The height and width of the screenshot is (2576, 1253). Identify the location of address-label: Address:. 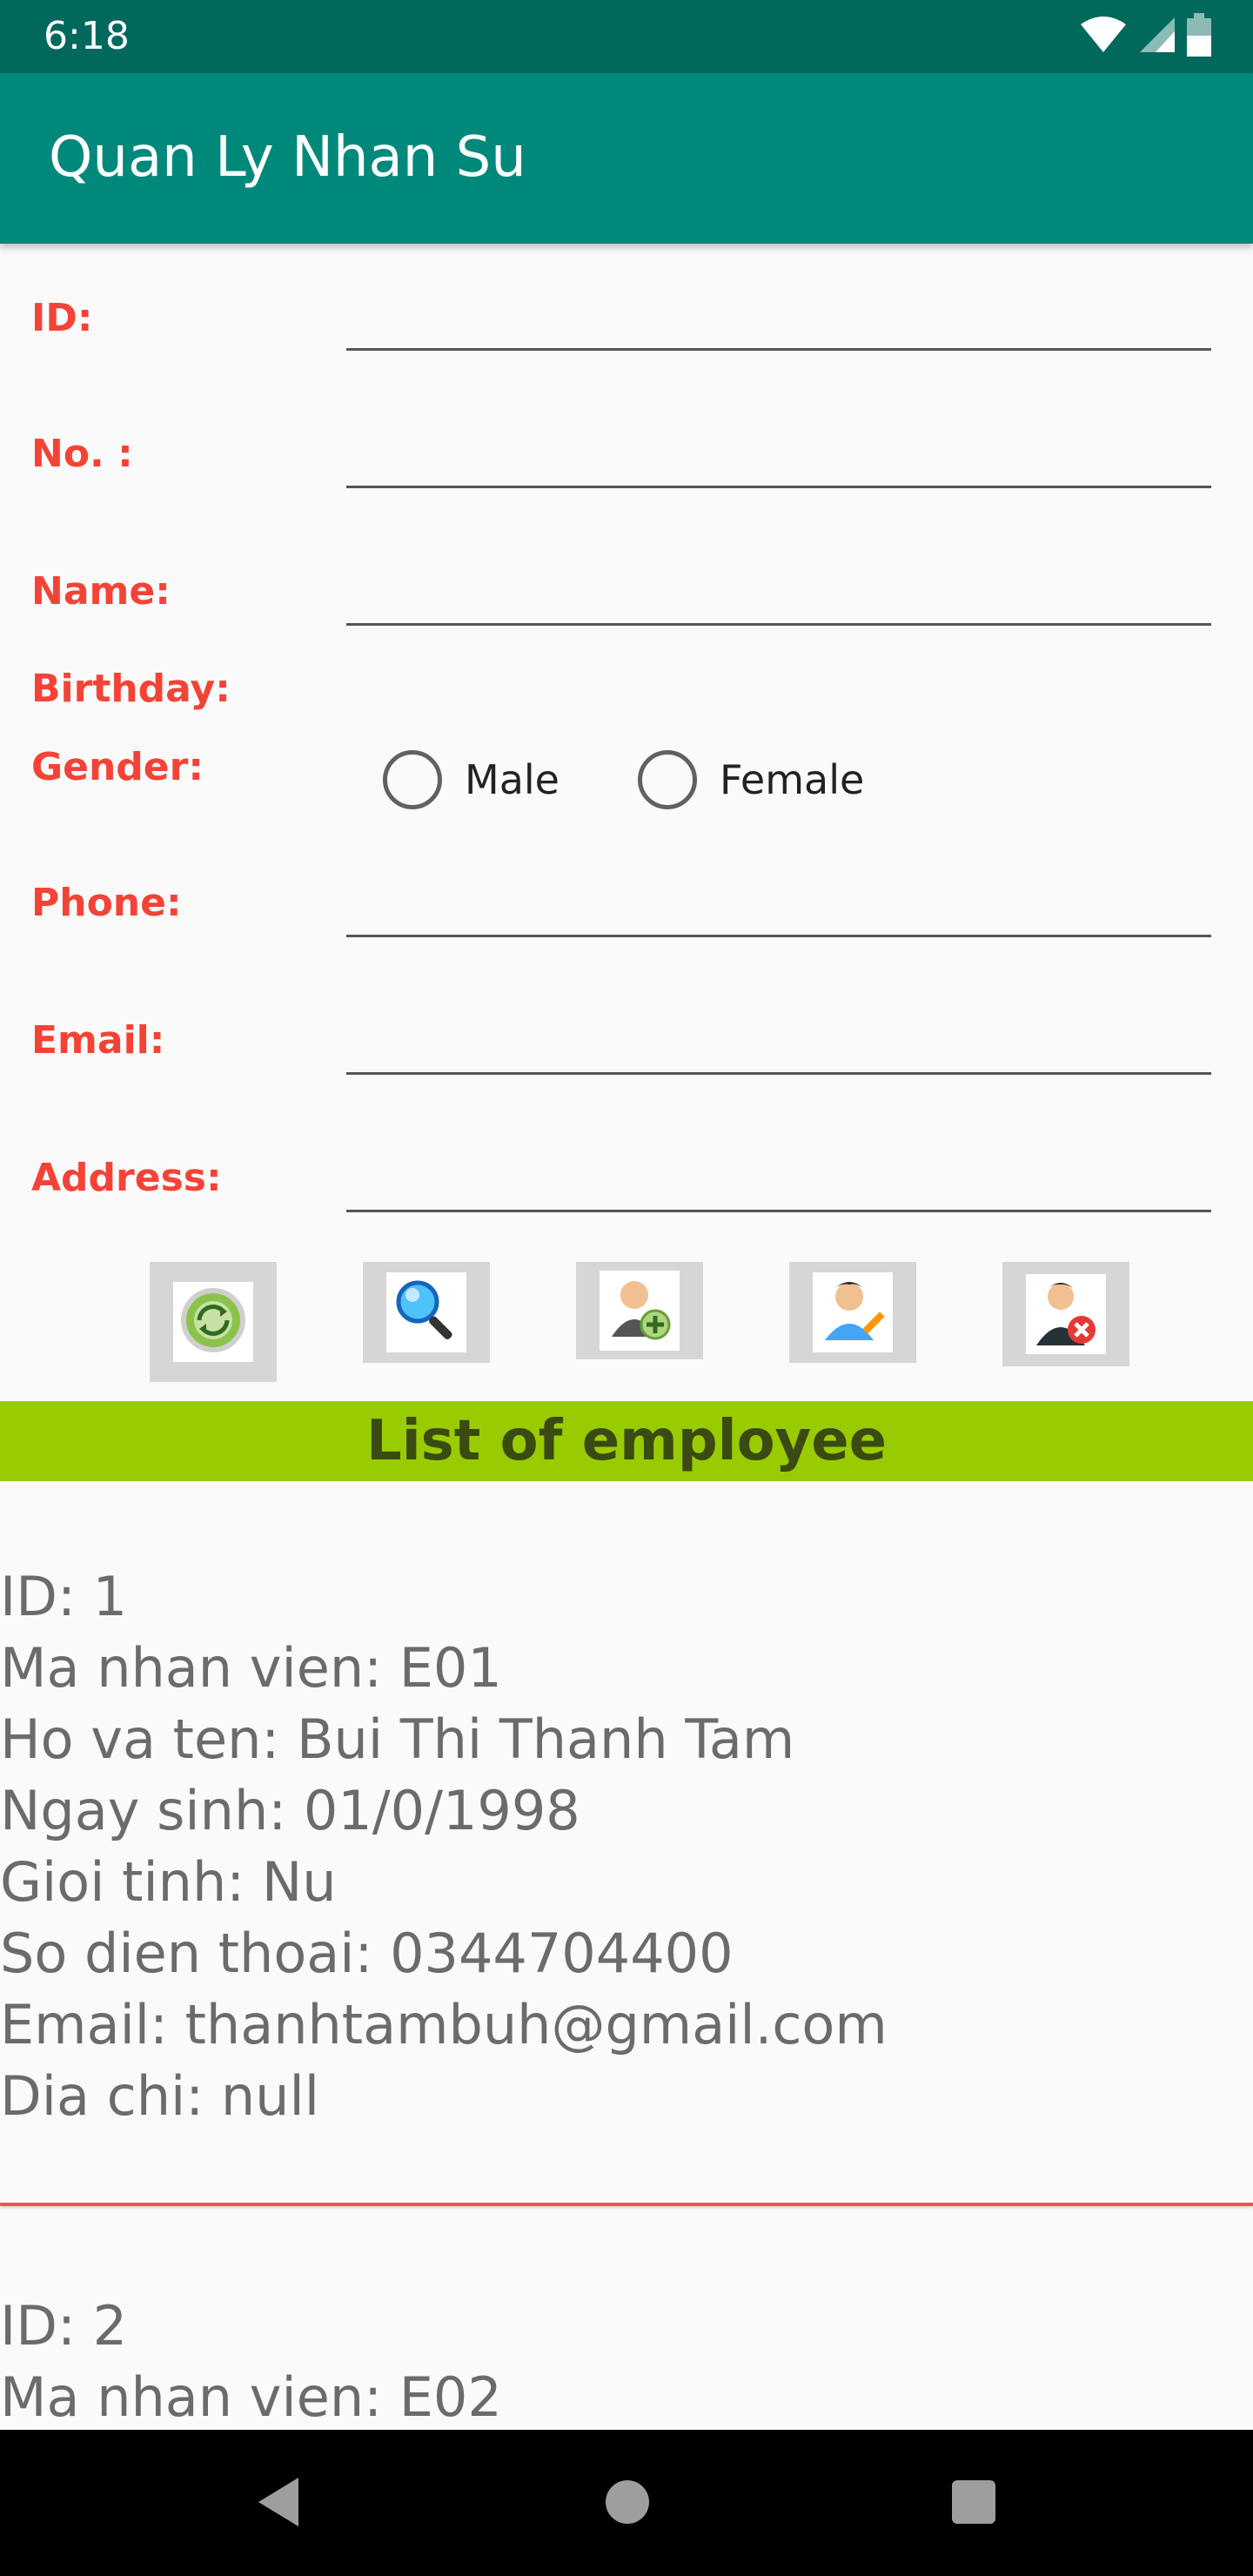
(127, 1178).